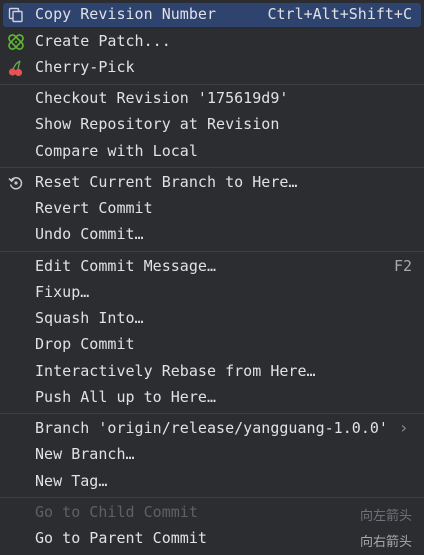 The height and width of the screenshot is (555, 424). I want to click on go-to-parent-commit-item: Go to Parent Commit 向右箭头, so click(212, 539).